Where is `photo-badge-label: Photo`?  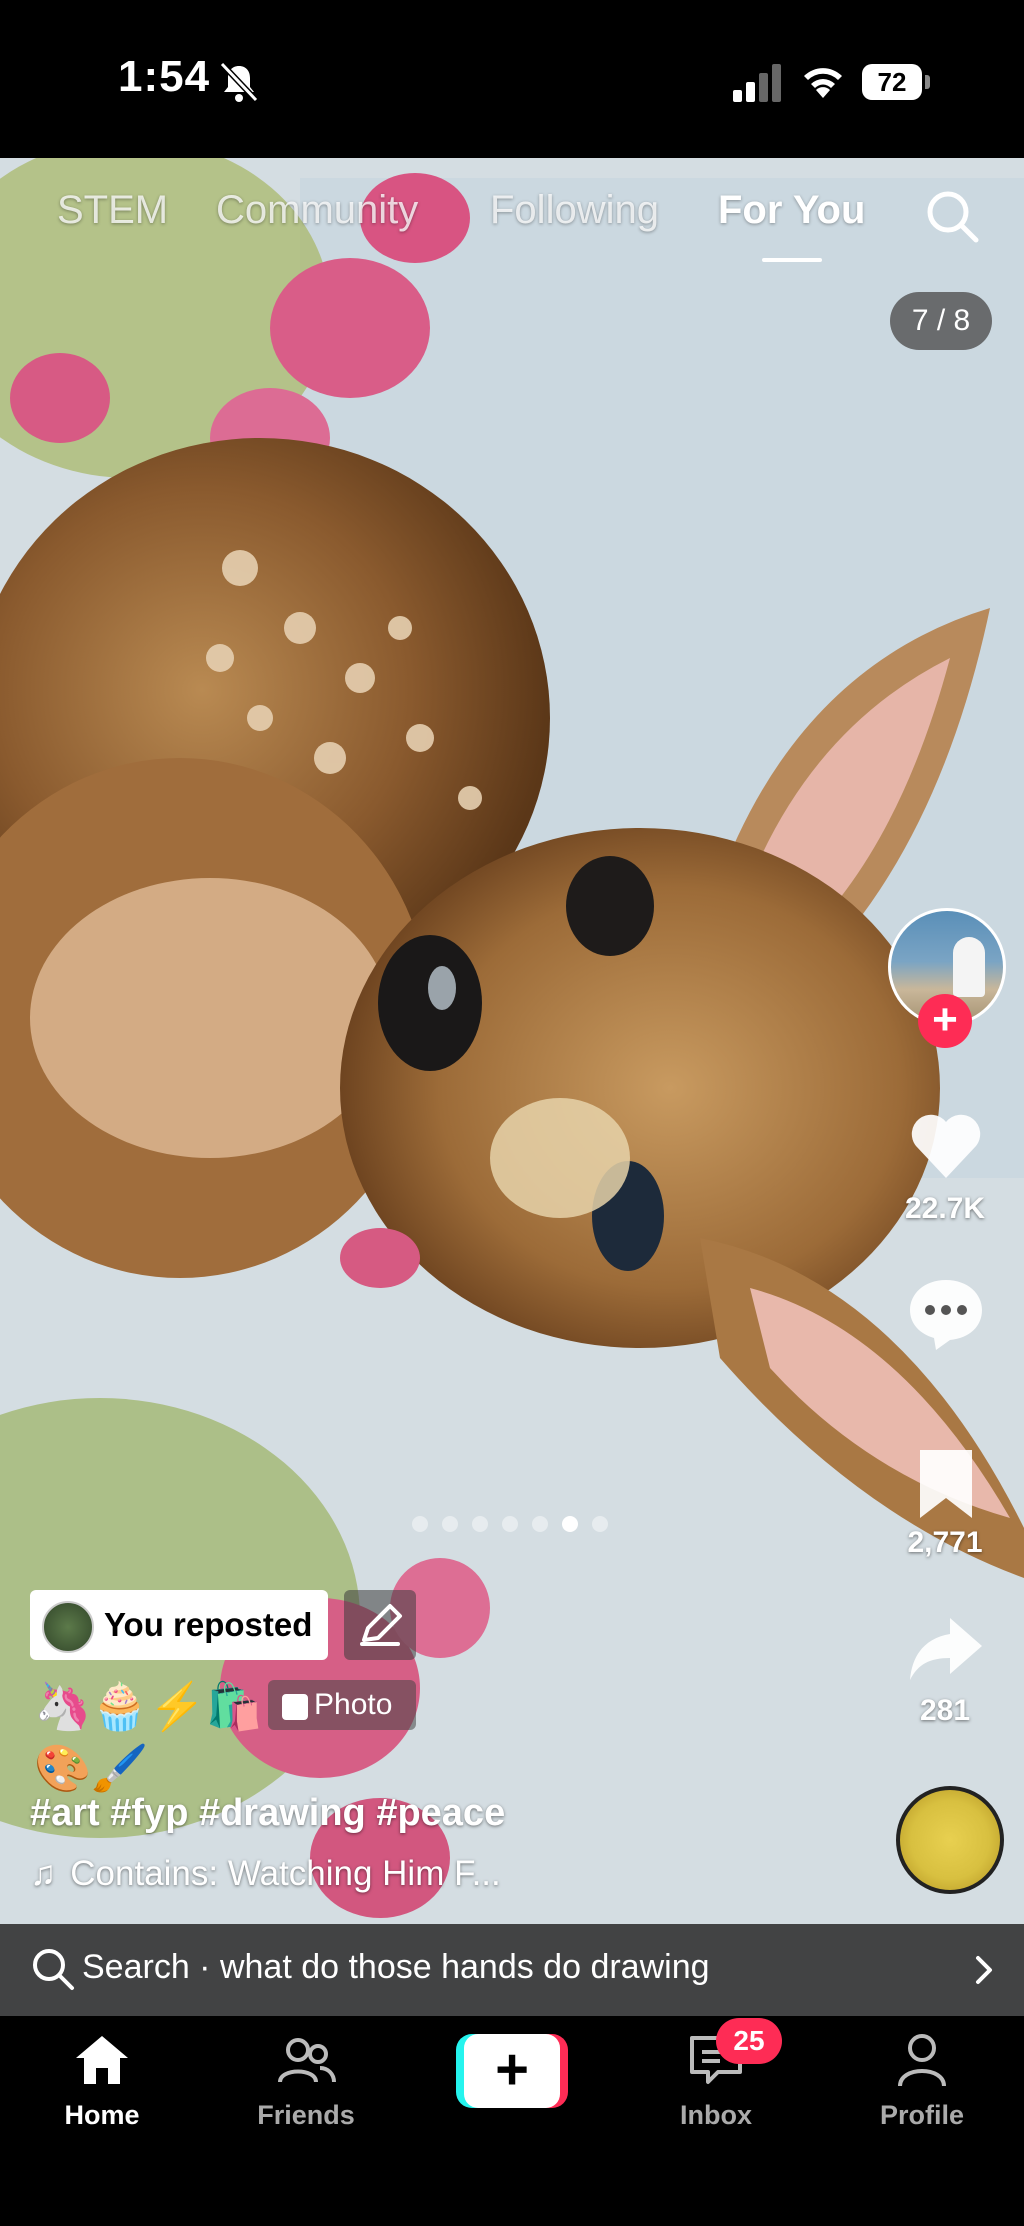
photo-badge-label: Photo is located at coordinates (353, 1704).